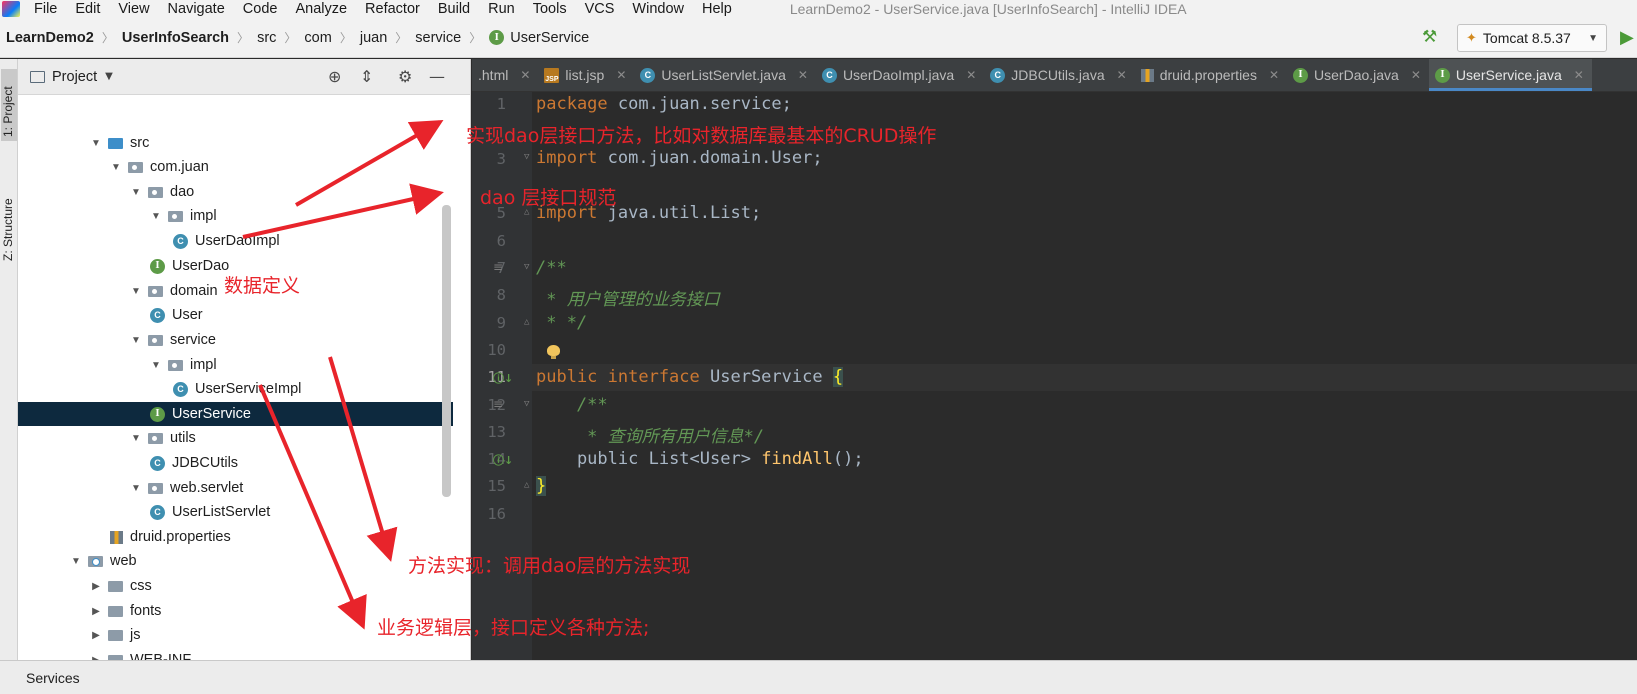 This screenshot has width=1637, height=694. I want to click on tool-tab-services: Services, so click(53, 678).